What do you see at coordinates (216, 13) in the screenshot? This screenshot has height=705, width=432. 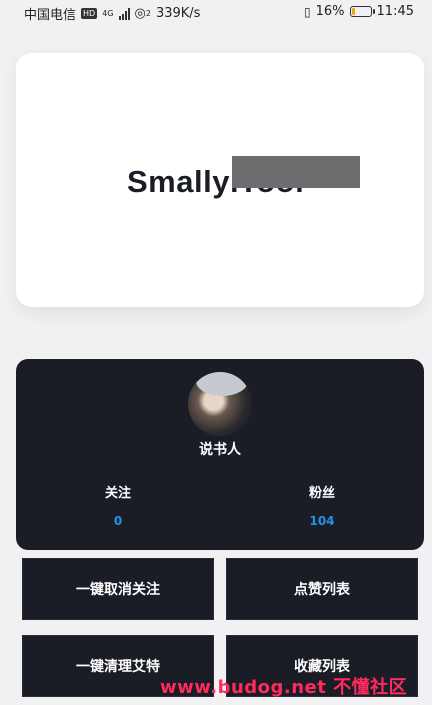 I see `status-bar: 中国电信 HD 4G ◎ 2 339K/s ▯ 16% 11:45` at bounding box center [216, 13].